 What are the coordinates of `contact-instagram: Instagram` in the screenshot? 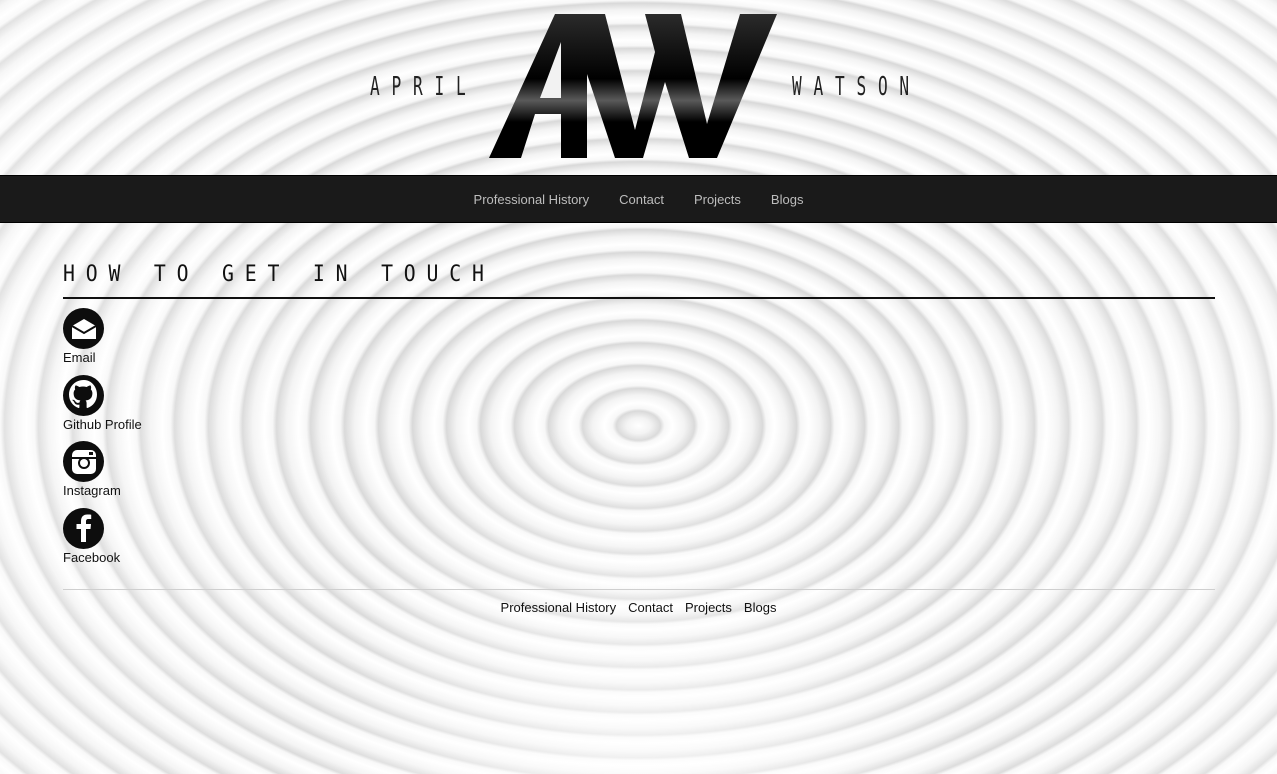 It's located at (102, 474).